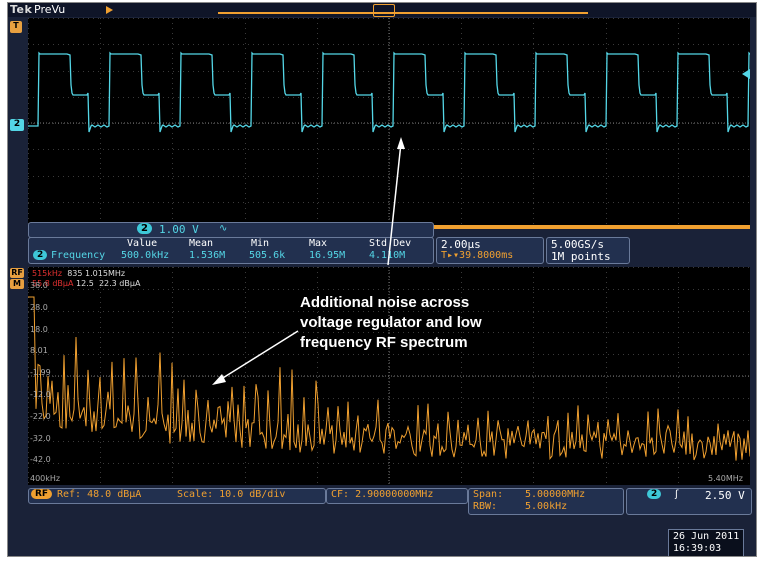 The image size is (762, 562). I want to click on arrow-head-time, so click(401, 143).